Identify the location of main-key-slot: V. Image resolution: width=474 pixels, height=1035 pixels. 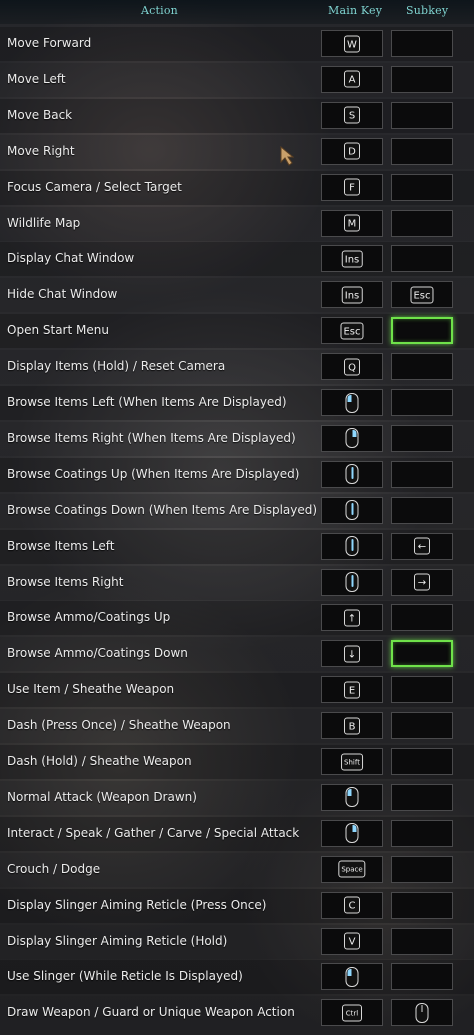
(352, 941).